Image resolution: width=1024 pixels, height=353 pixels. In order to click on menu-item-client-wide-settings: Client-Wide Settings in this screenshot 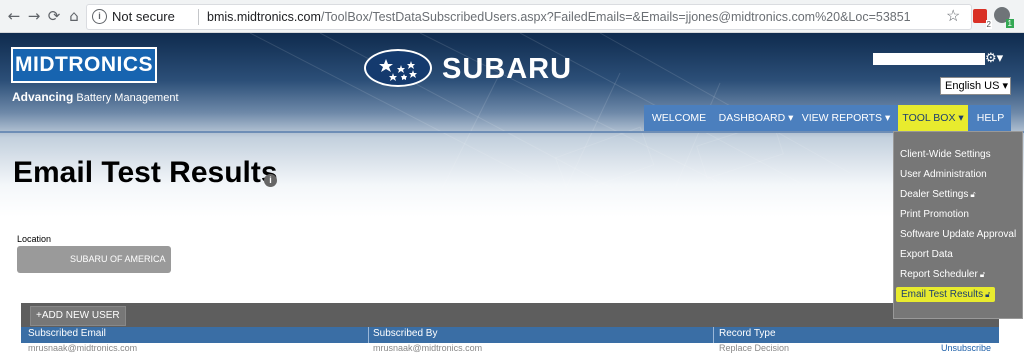, I will do `click(945, 154)`.